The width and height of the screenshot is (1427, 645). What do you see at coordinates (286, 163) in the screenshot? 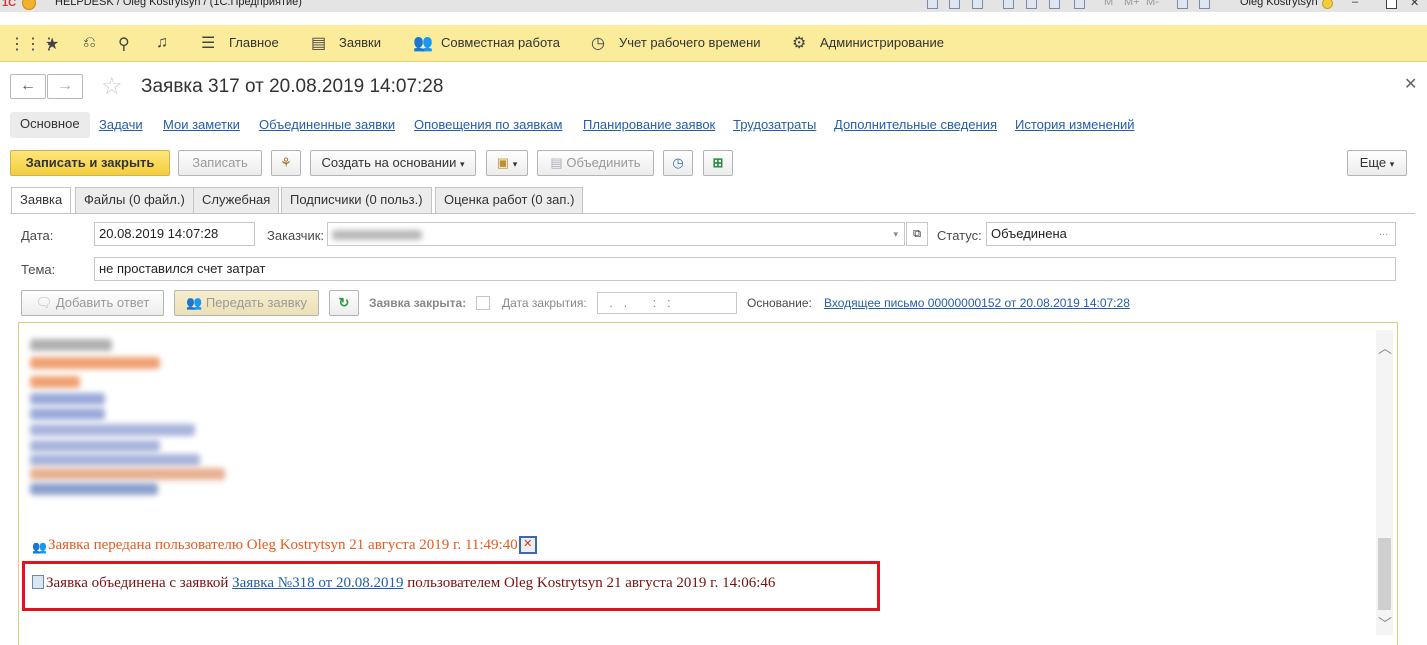
I see `structure-button: ⚘` at bounding box center [286, 163].